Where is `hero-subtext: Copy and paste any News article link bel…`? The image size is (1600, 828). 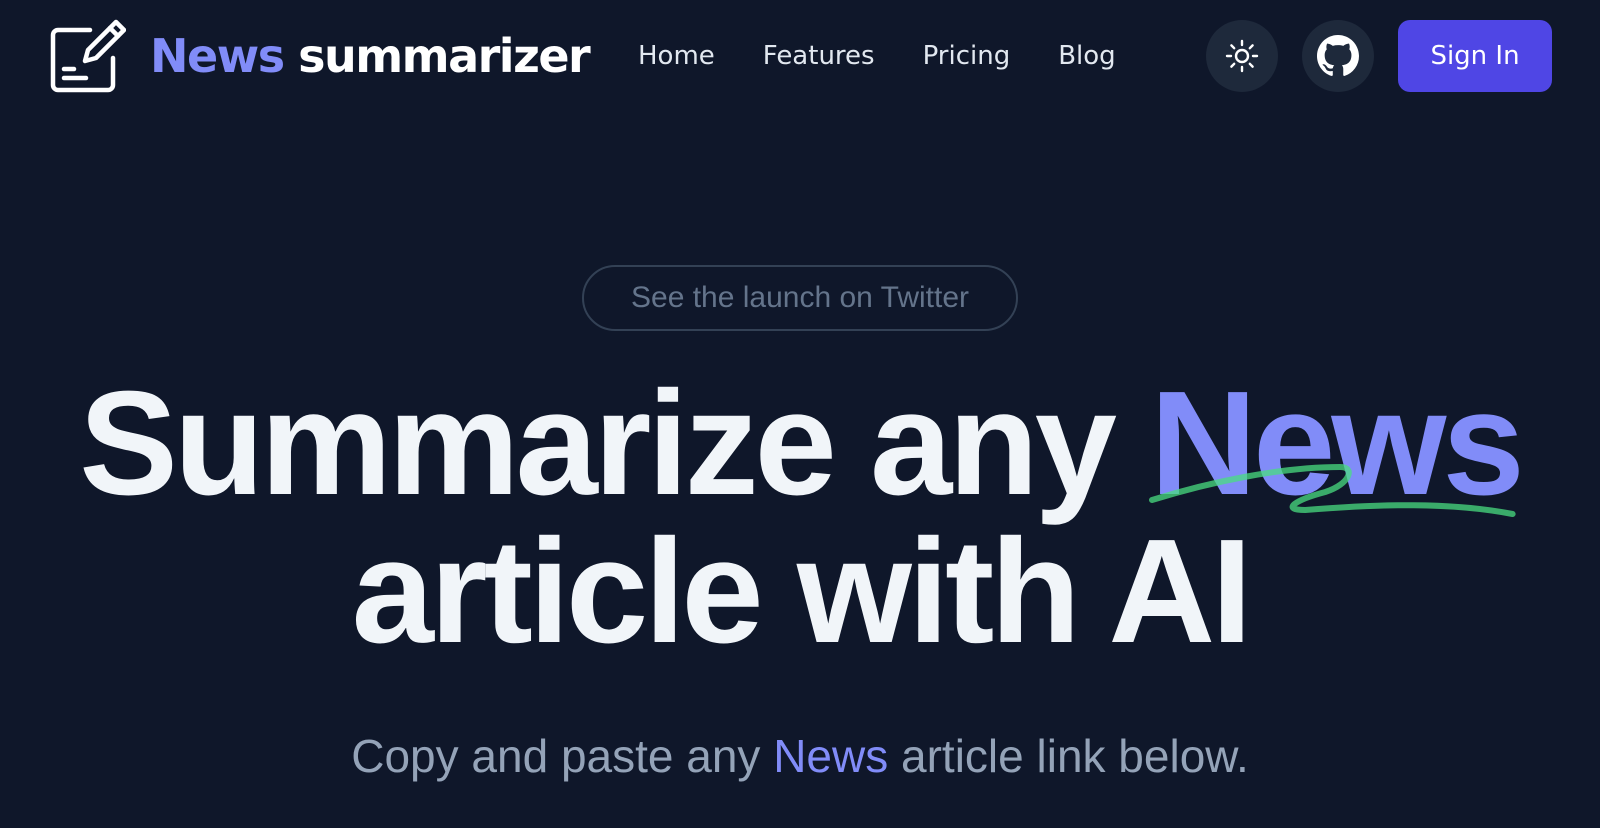
hero-subtext: Copy and paste any News article link bel… is located at coordinates (800, 756).